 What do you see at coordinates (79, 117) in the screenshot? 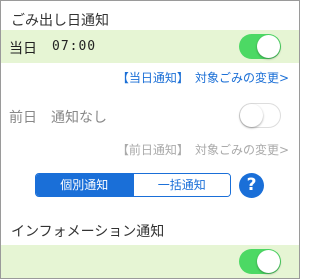
I see `prev-day-status: 通知なし` at bounding box center [79, 117].